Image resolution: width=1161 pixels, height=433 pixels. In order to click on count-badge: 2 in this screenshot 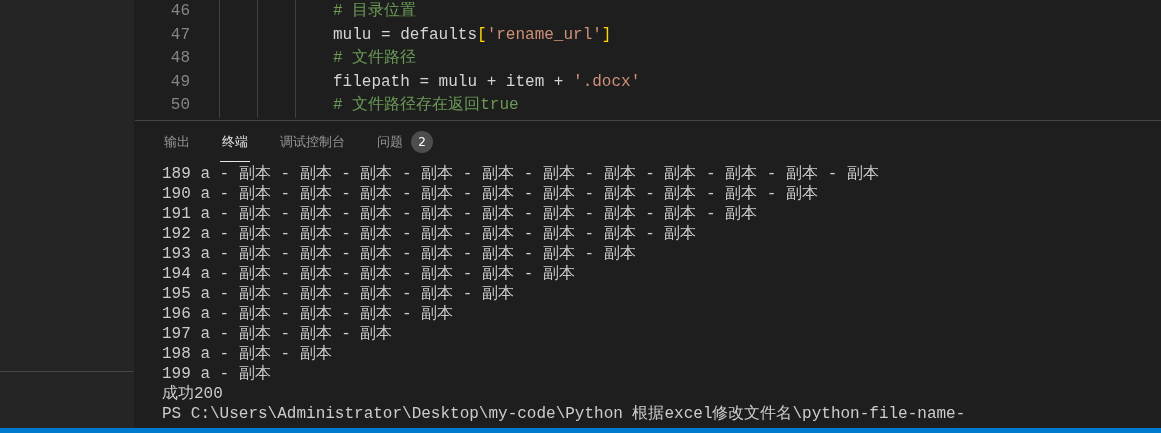, I will do `click(422, 142)`.